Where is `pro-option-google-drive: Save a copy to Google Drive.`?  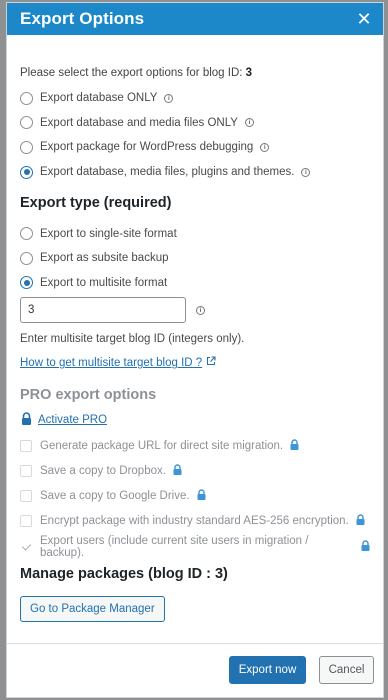 pro-option-google-drive: Save a copy to Google Drive. is located at coordinates (195, 496).